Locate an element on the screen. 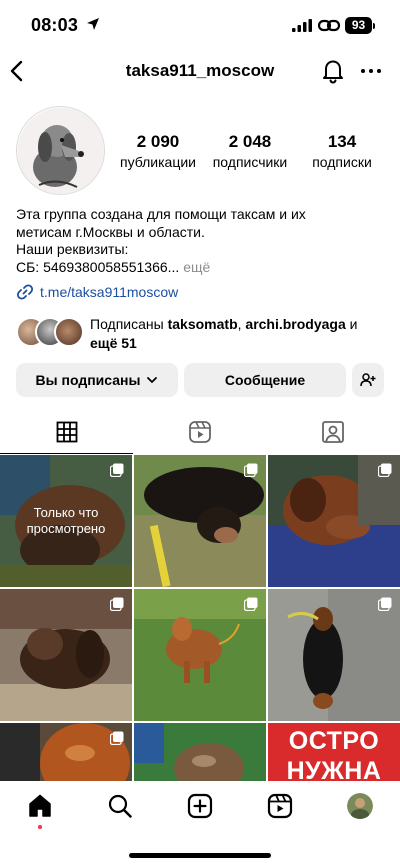  followed-prefix: Подписаны is located at coordinates (129, 324).